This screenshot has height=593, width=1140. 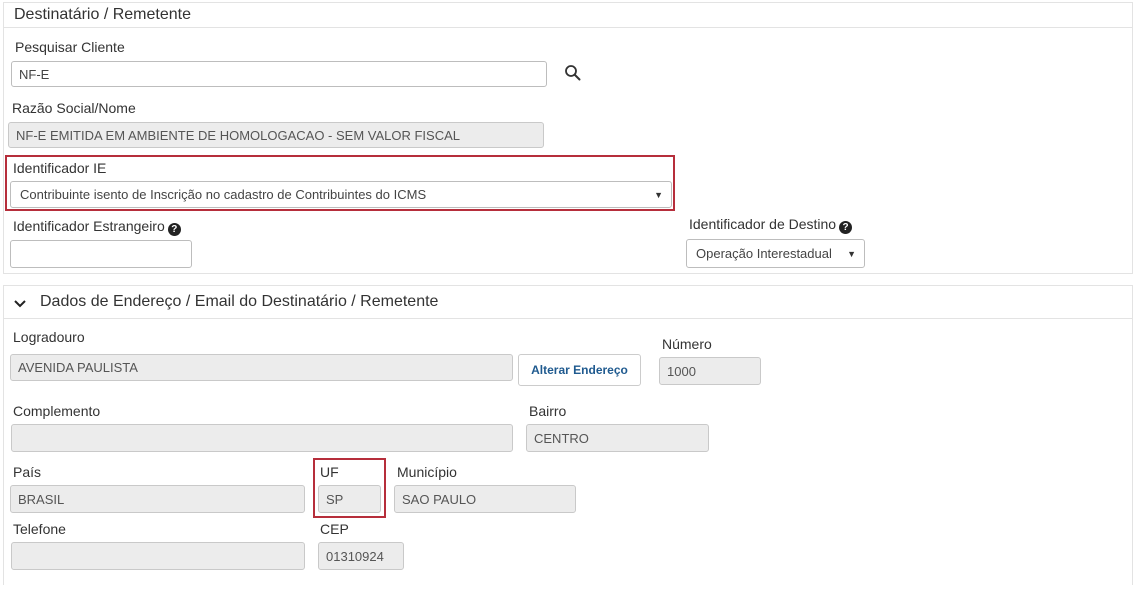 What do you see at coordinates (27, 472) in the screenshot?
I see `pais-label: País` at bounding box center [27, 472].